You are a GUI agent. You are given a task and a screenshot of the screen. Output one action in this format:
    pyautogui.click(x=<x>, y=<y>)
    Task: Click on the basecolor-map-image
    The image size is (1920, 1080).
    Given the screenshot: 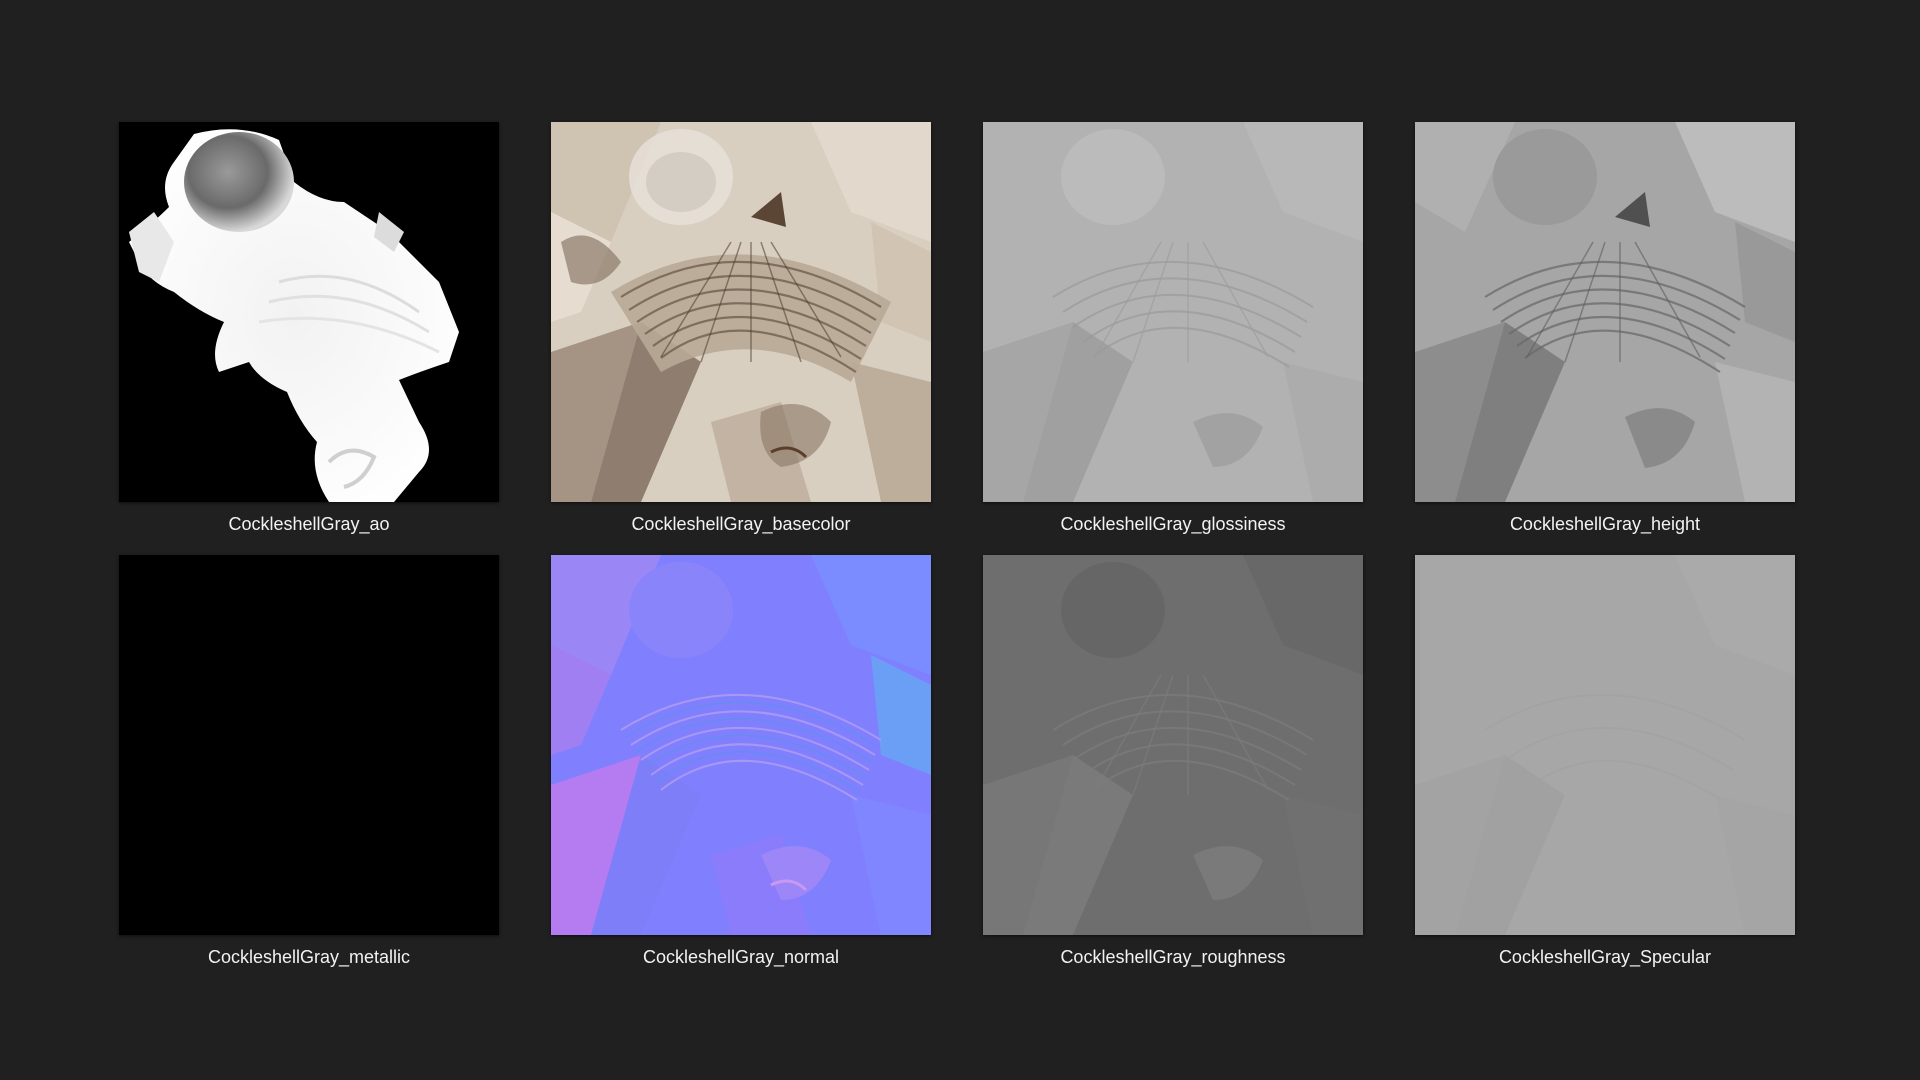 What is the action you would take?
    pyautogui.click(x=741, y=312)
    